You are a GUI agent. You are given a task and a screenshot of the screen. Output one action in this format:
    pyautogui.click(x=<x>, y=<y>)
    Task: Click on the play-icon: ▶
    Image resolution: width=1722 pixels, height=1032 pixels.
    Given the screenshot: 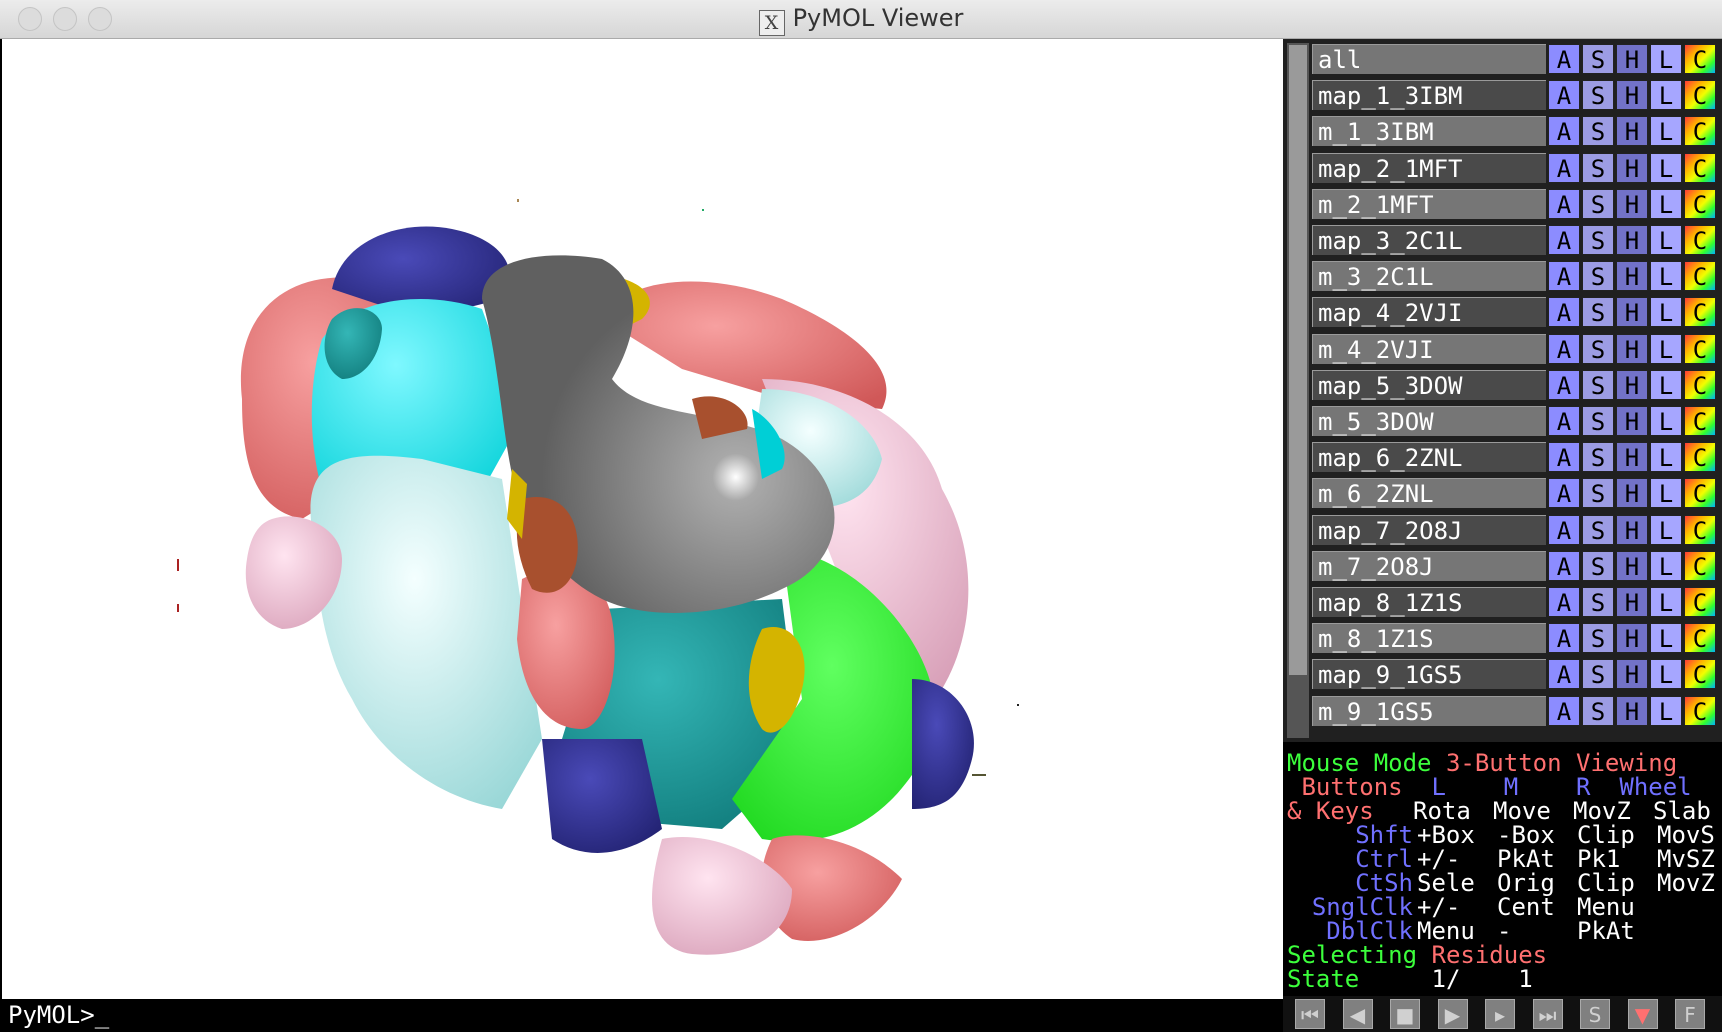 What is the action you would take?
    pyautogui.click(x=1452, y=1014)
    